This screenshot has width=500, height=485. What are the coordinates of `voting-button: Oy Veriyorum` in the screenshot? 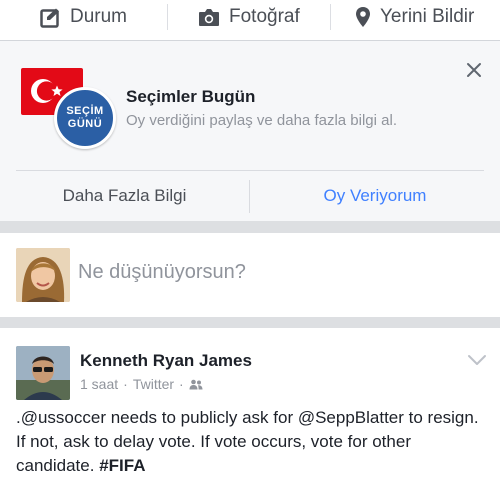 It's located at (375, 196).